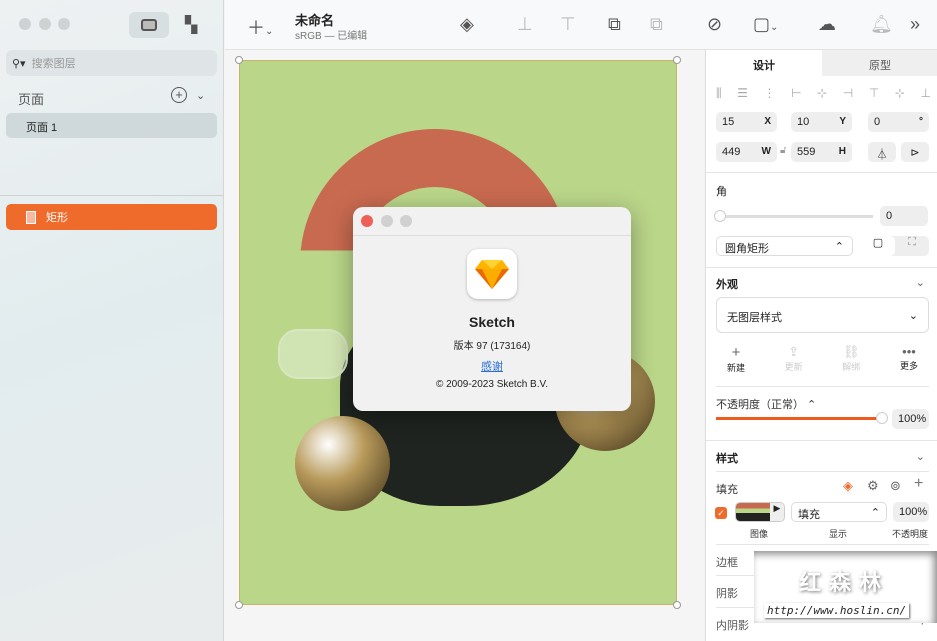  What do you see at coordinates (760, 512) in the screenshot?
I see `fill-image-swatch: ▶` at bounding box center [760, 512].